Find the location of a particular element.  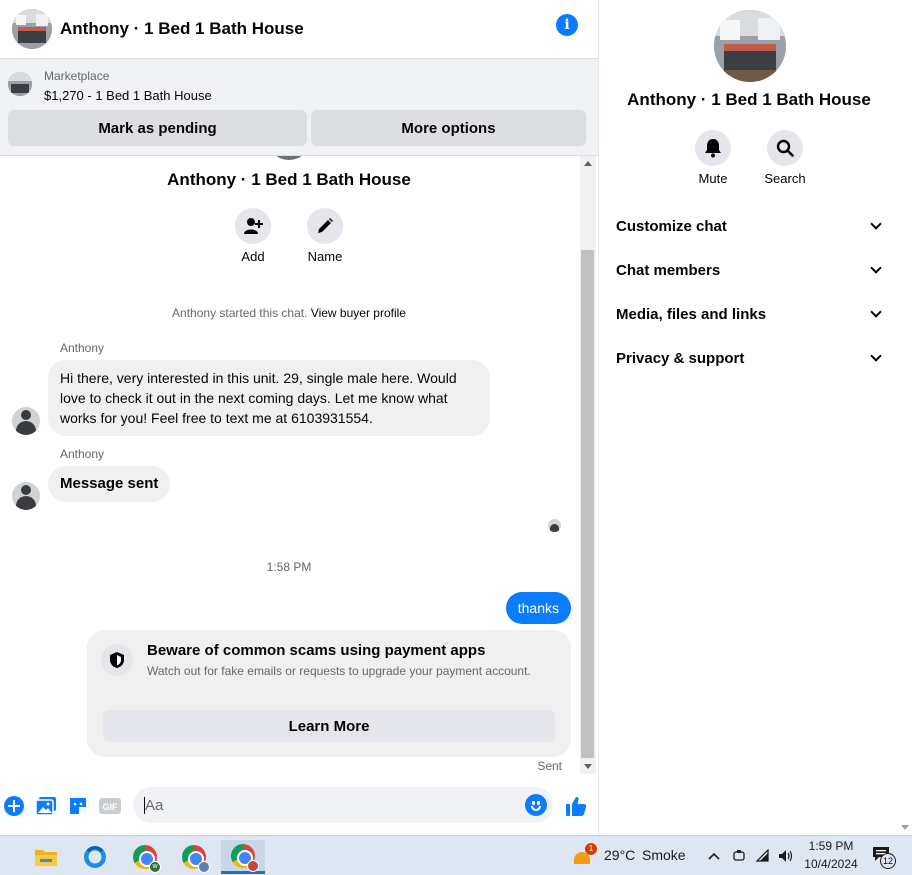

file-explorer-button is located at coordinates (46, 857).